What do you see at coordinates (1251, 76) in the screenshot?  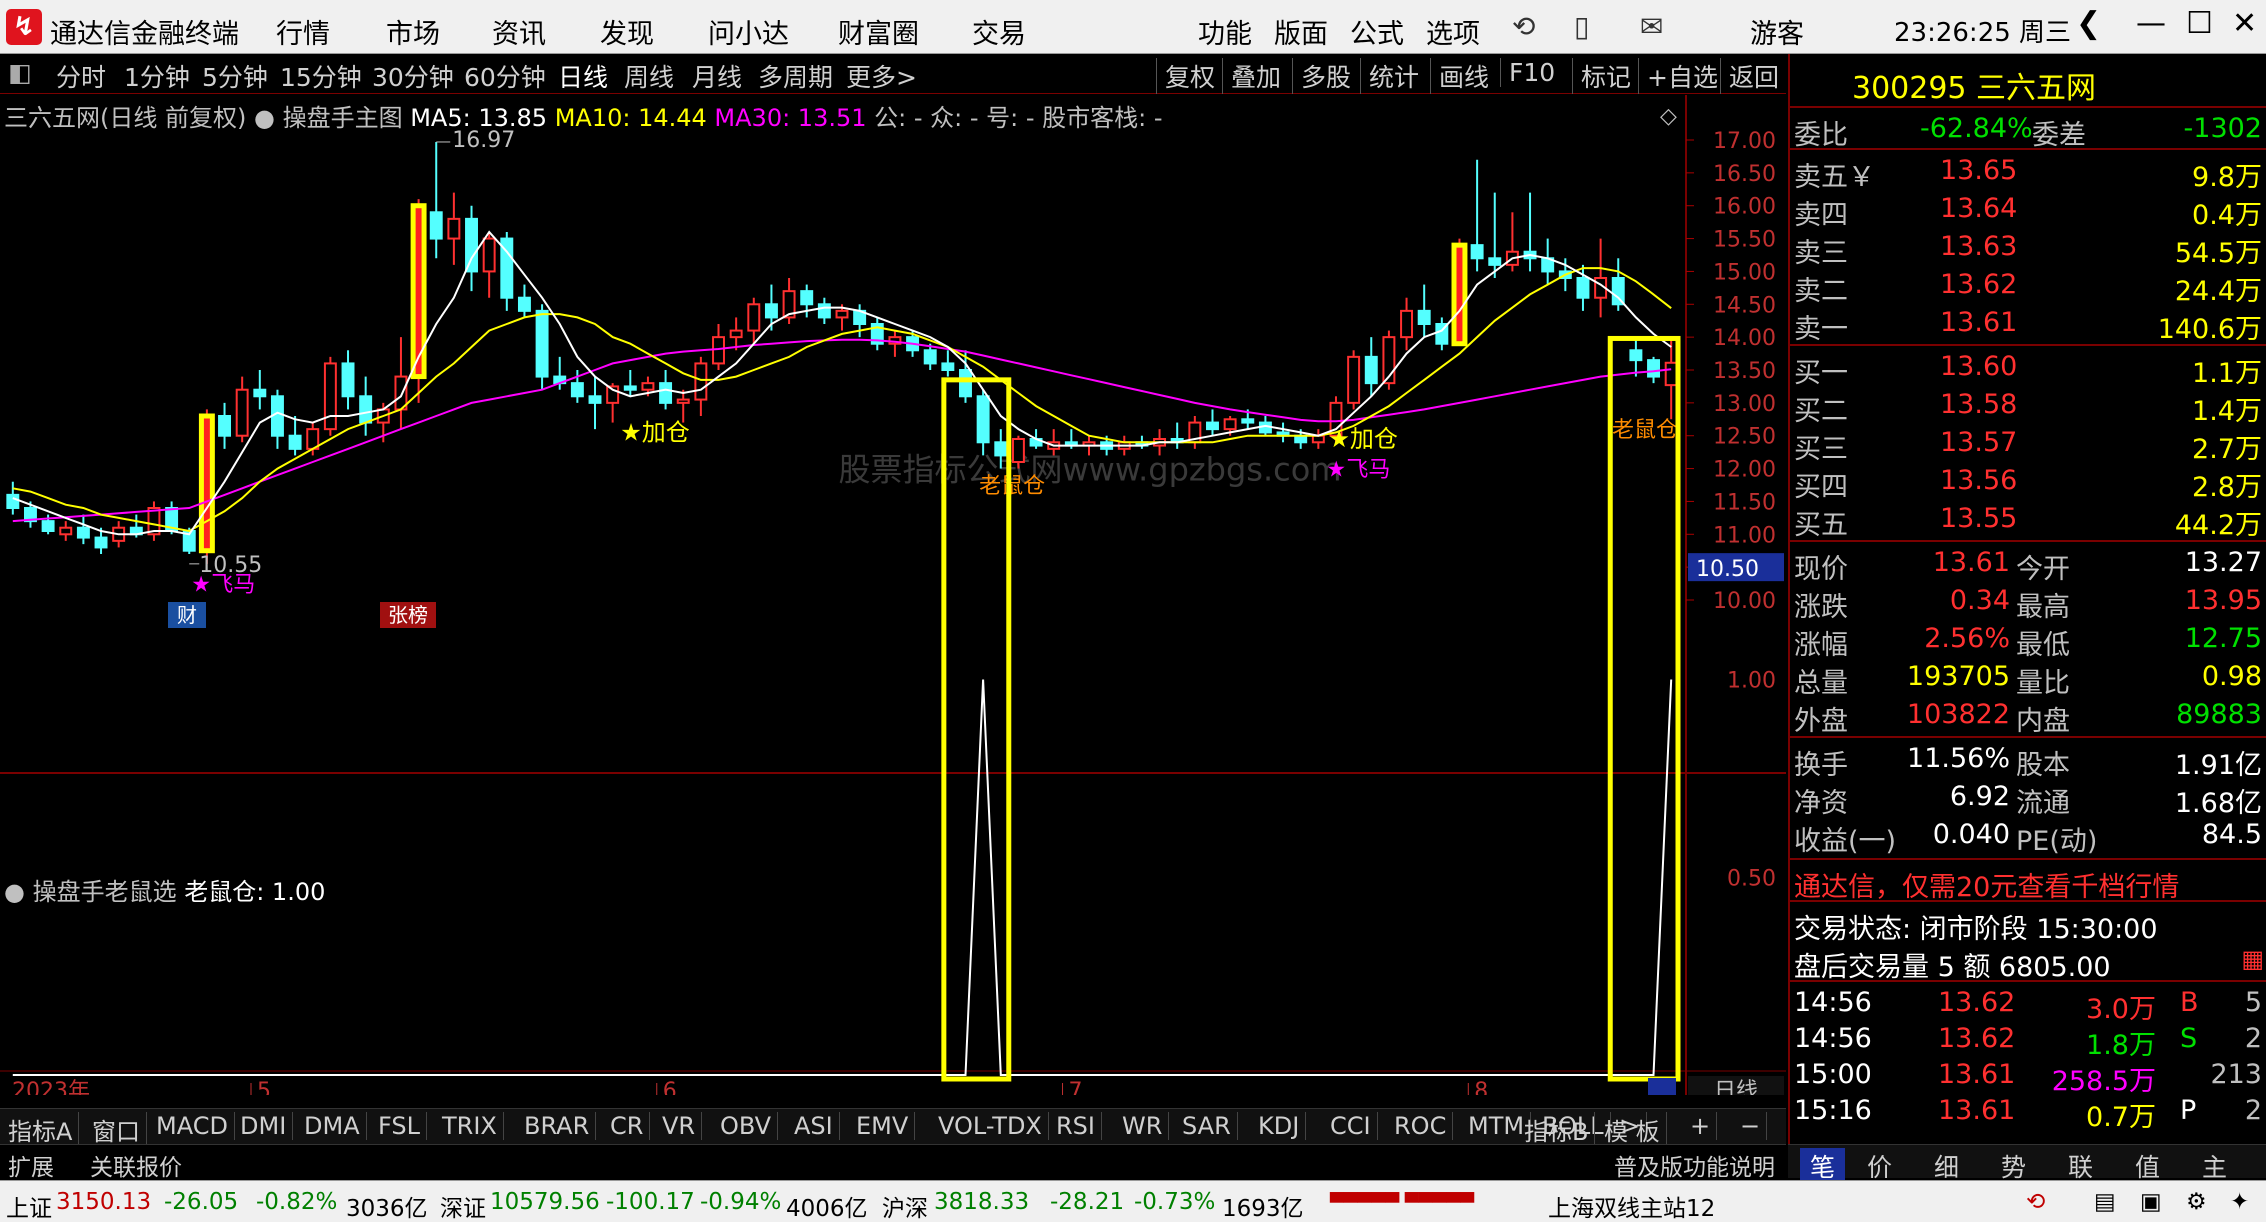 I see `tool-diejia: 叠加` at bounding box center [1251, 76].